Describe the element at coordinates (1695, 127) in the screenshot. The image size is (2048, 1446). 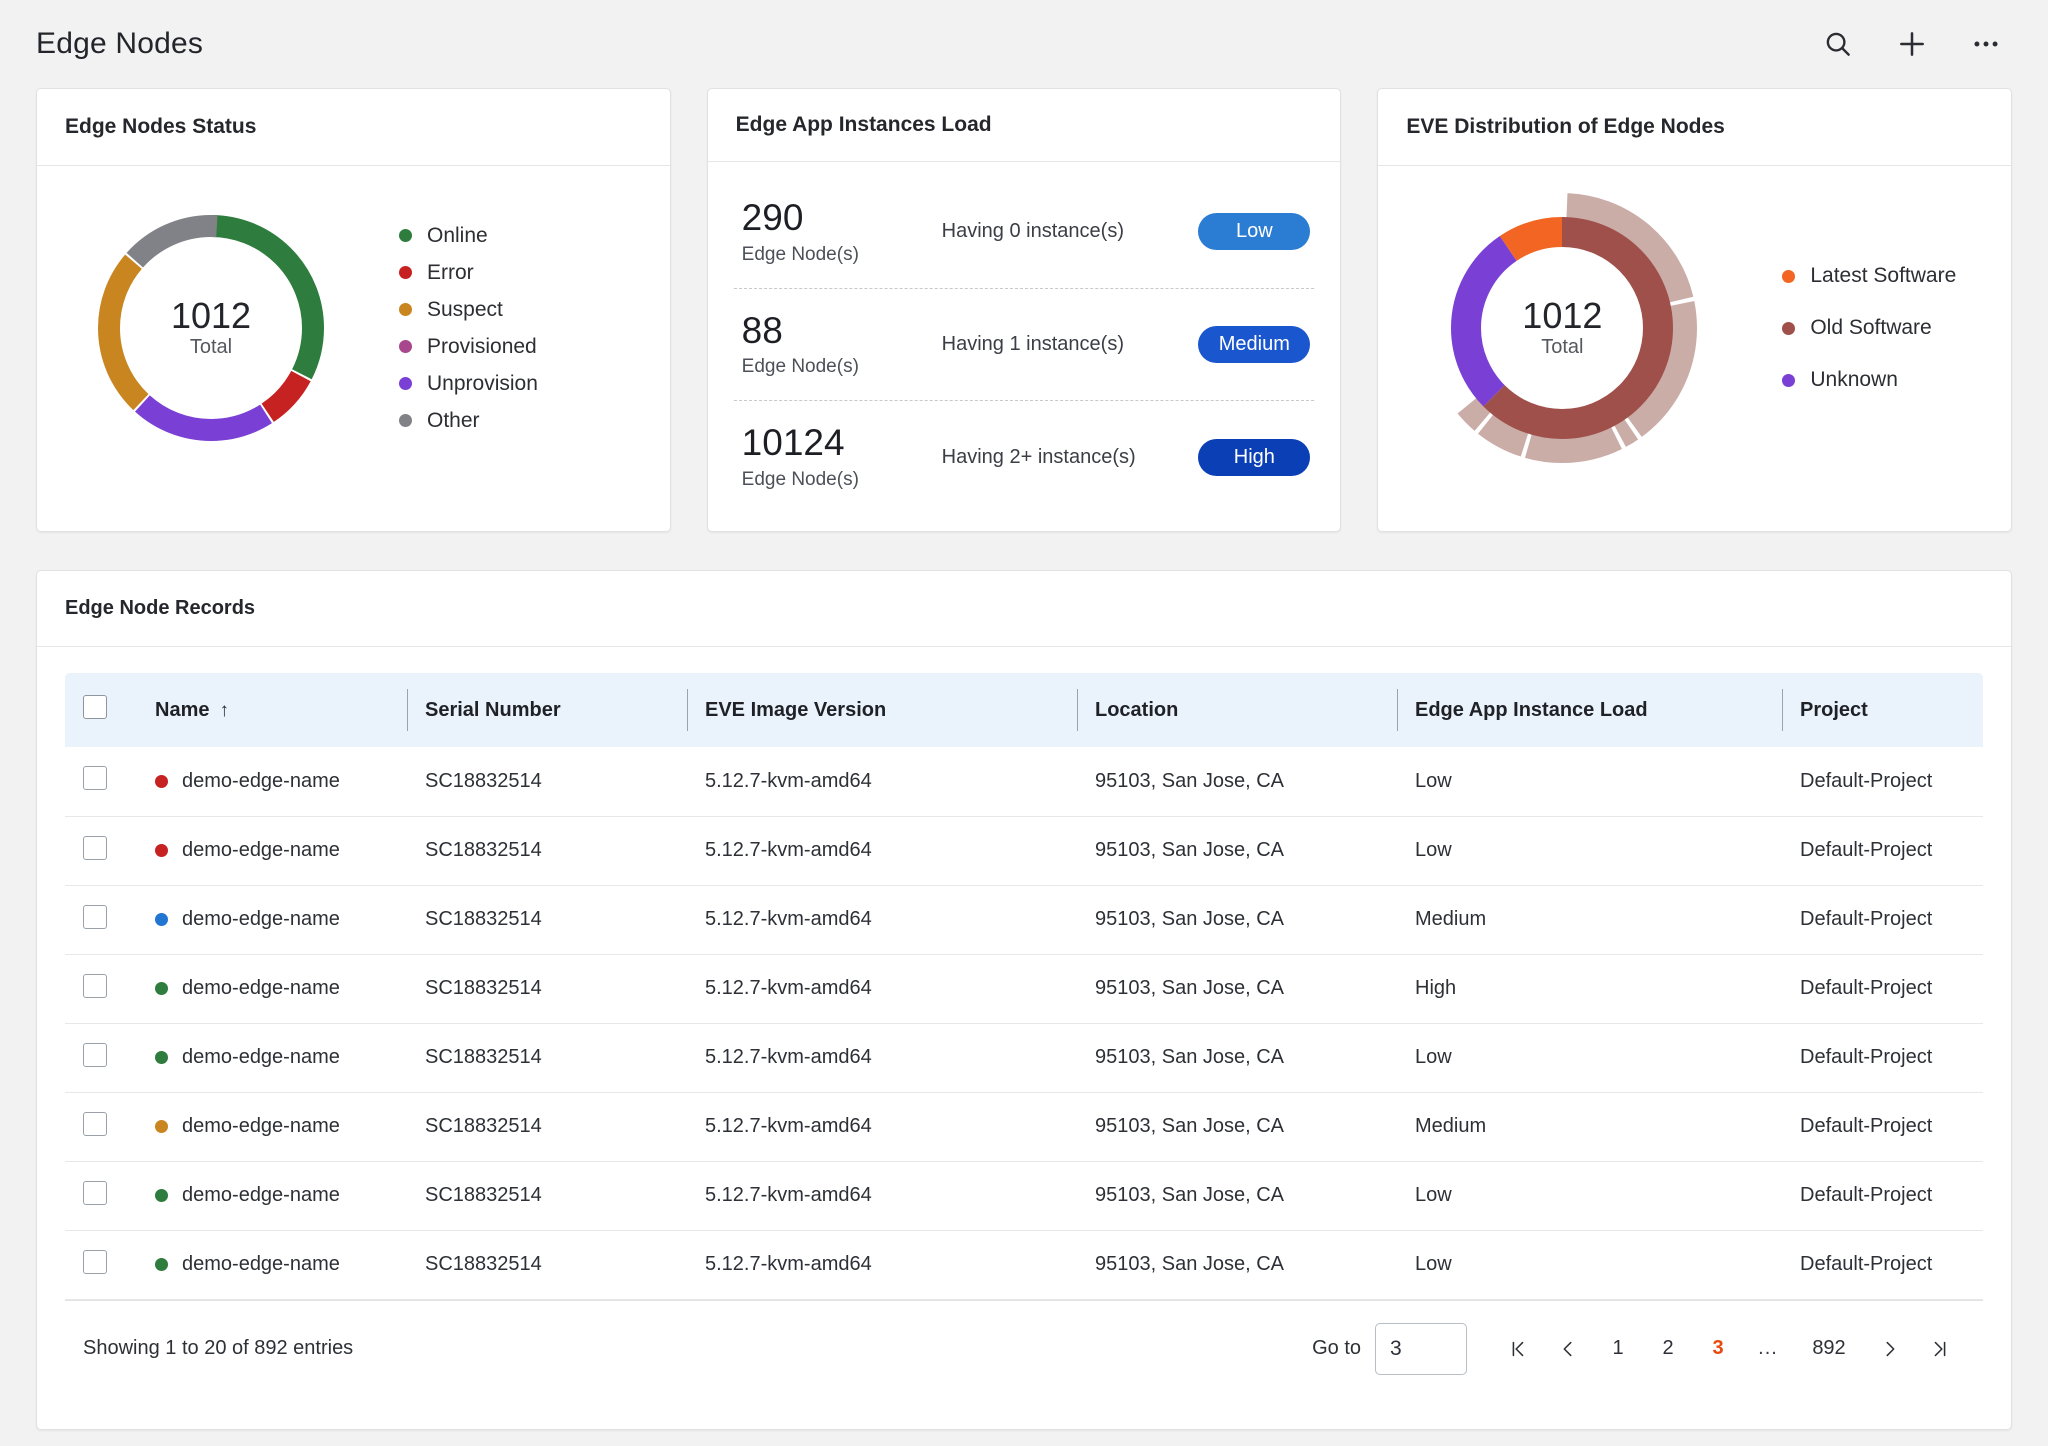
I see `eve-distribution-title: EVE Distribution of Edge Nodes` at that location.